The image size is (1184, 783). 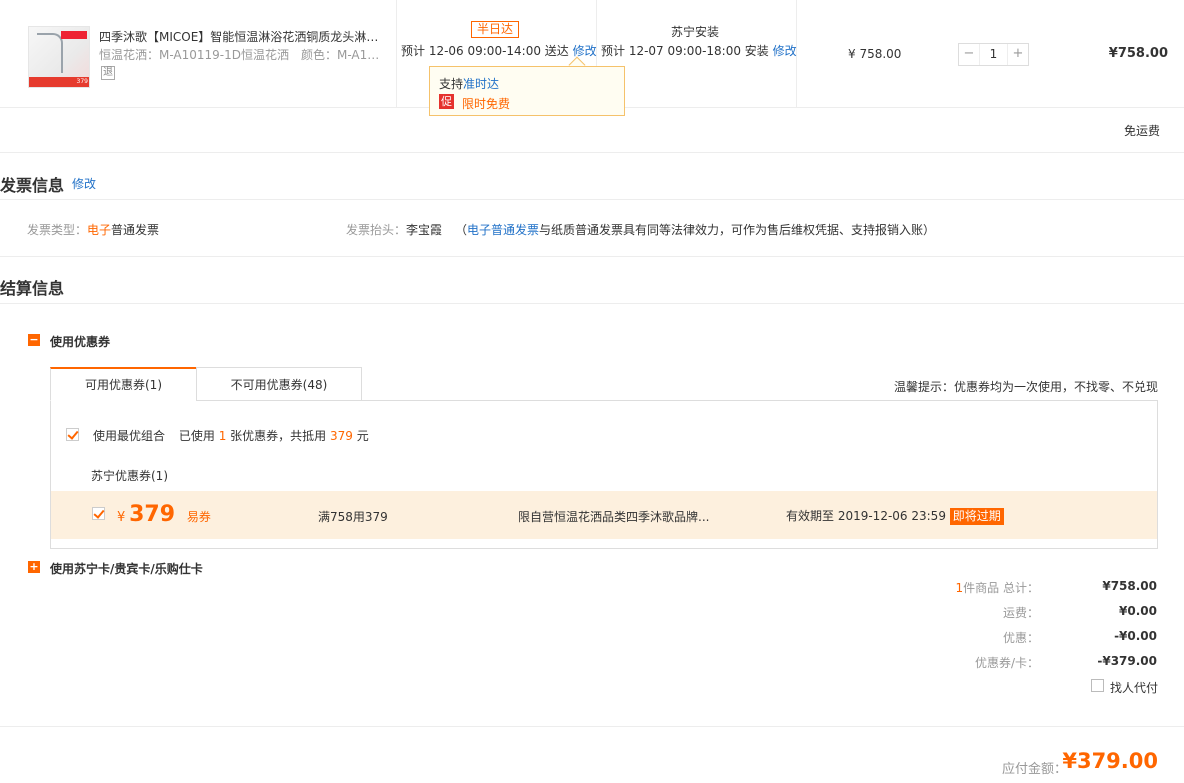 I want to click on pay-amount-label: 应付金额：, so click(x=1034, y=769).